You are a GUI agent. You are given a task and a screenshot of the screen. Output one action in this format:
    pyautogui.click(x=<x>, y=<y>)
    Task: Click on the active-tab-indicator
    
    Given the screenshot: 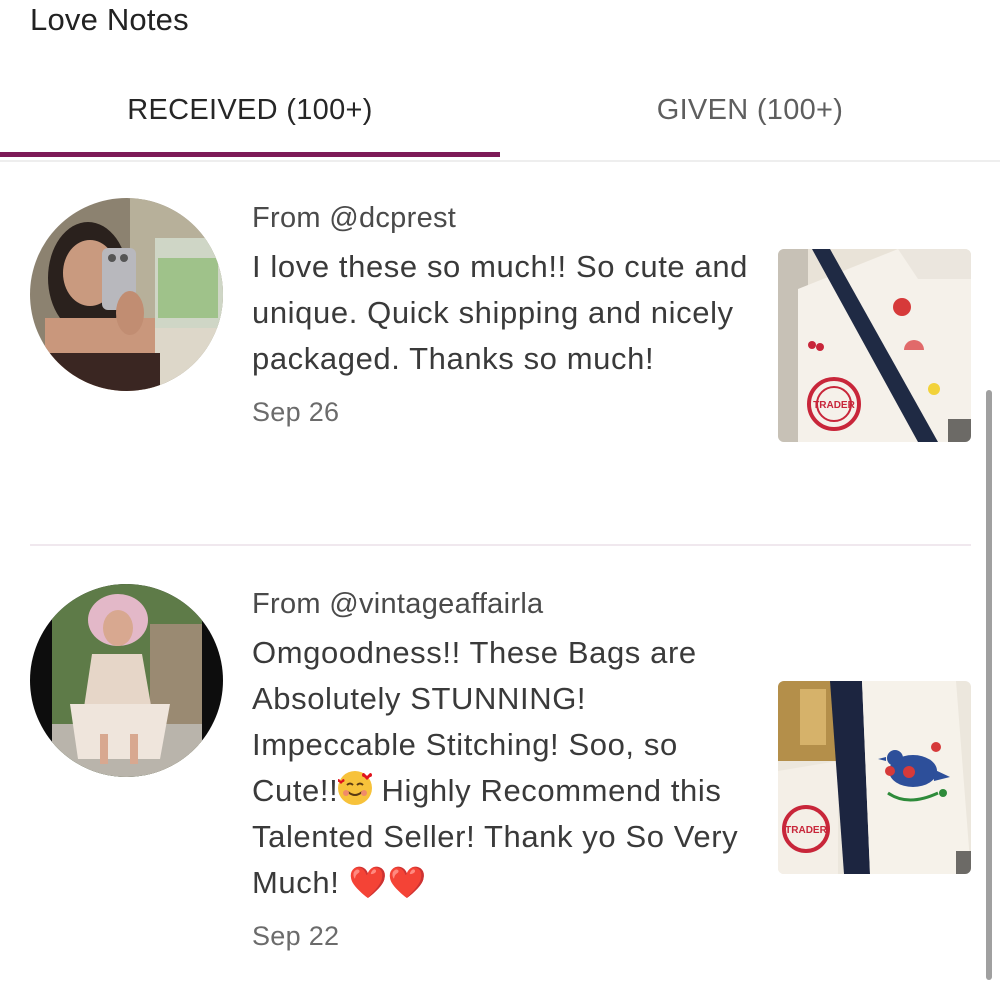 What is the action you would take?
    pyautogui.click(x=250, y=154)
    